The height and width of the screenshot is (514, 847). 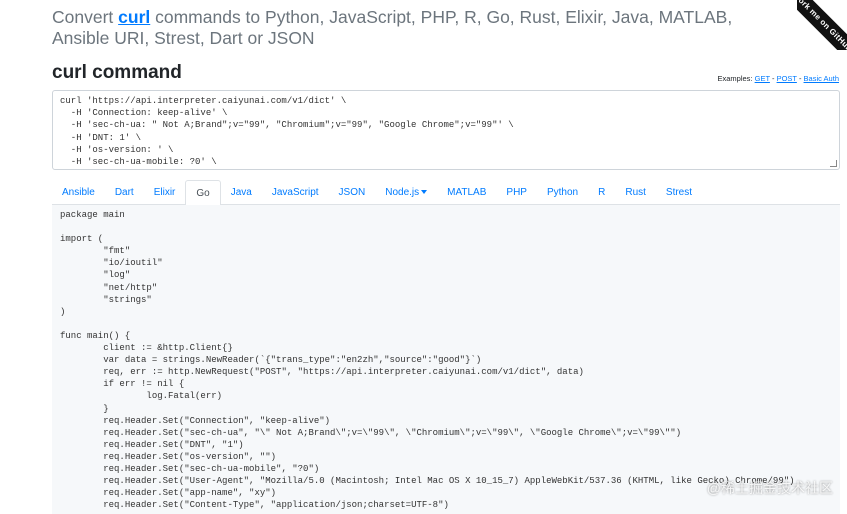 What do you see at coordinates (138, 161) in the screenshot?
I see `curl-line: -H 'sec-ch-ua-mobile: ?0' \` at bounding box center [138, 161].